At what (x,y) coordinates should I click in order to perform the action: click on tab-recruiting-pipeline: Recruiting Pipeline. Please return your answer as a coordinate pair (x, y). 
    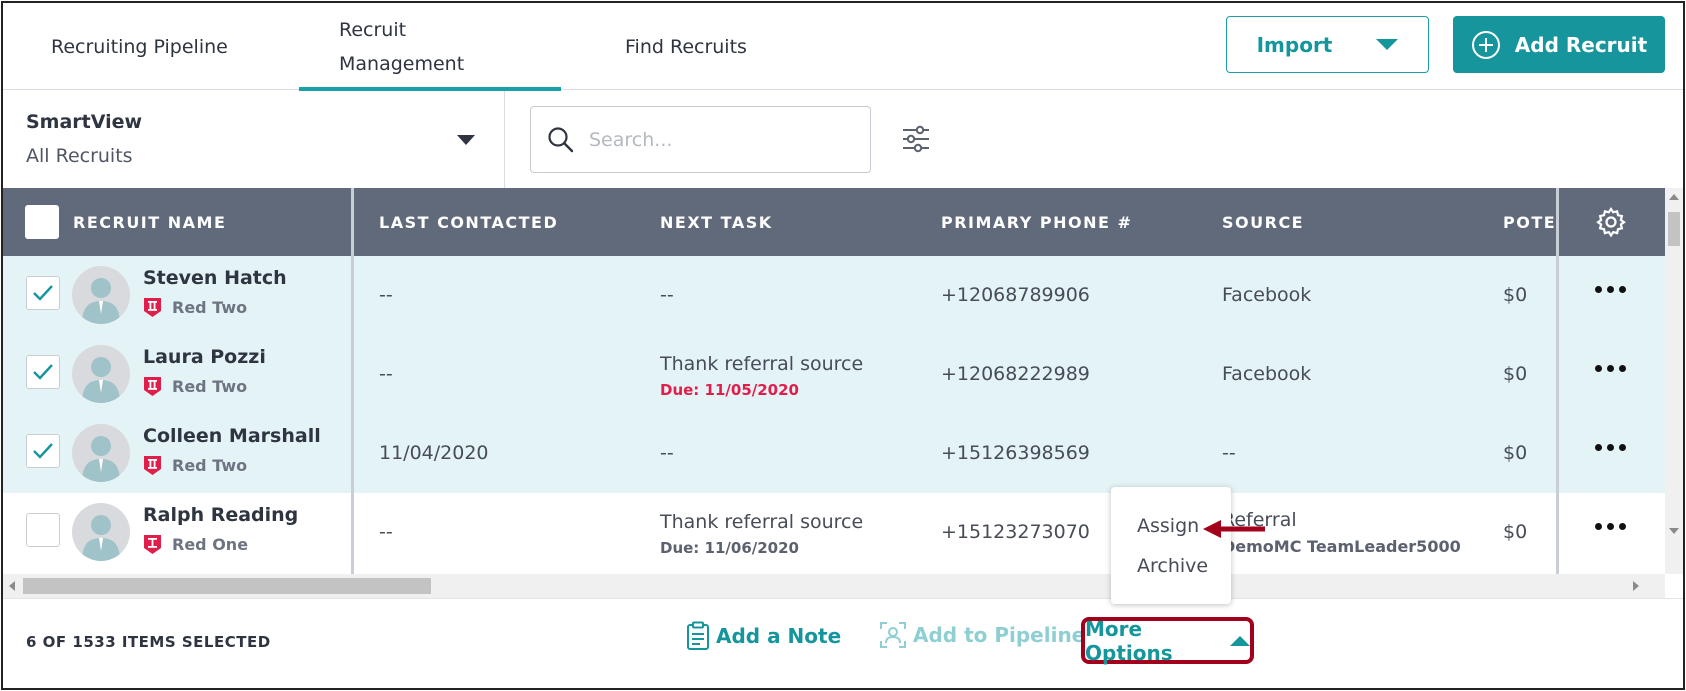
    Looking at the image, I should click on (139, 46).